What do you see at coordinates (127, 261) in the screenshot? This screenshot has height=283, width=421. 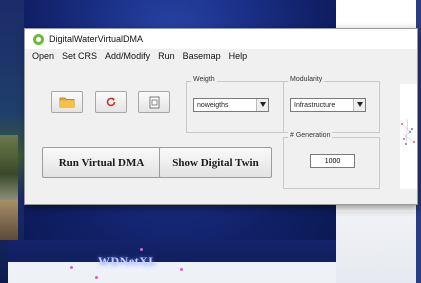 I see `banner-title: WDNetXL` at bounding box center [127, 261].